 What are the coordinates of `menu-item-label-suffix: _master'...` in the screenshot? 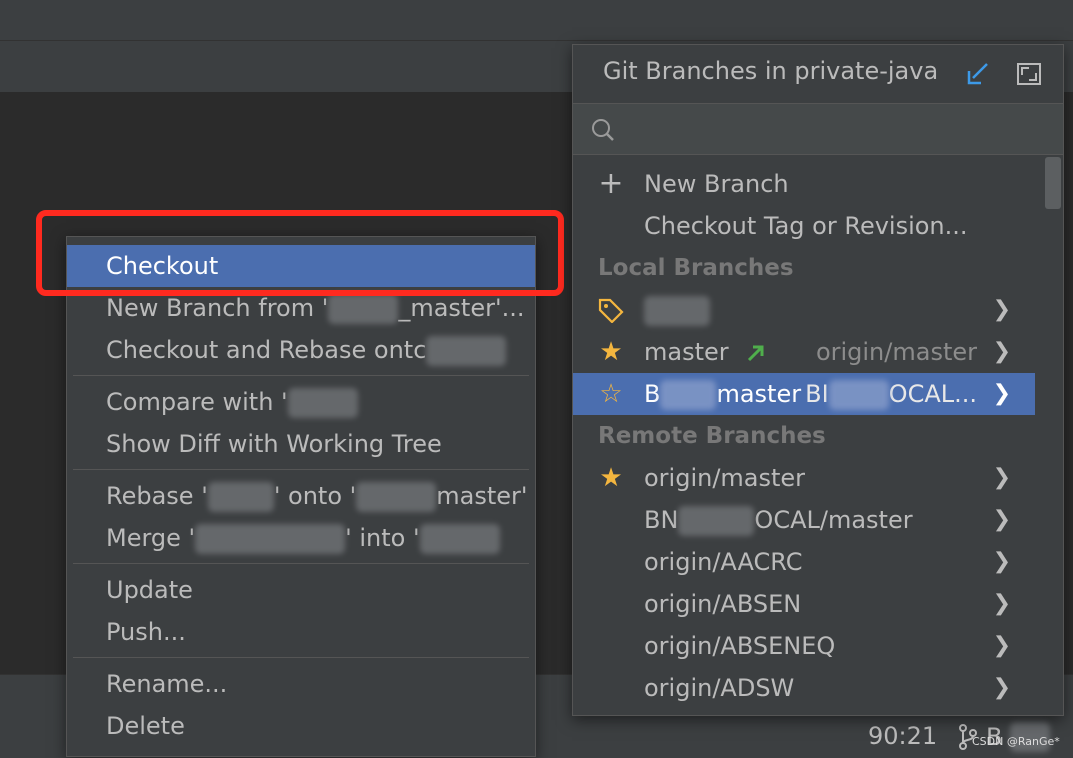 It's located at (461, 308).